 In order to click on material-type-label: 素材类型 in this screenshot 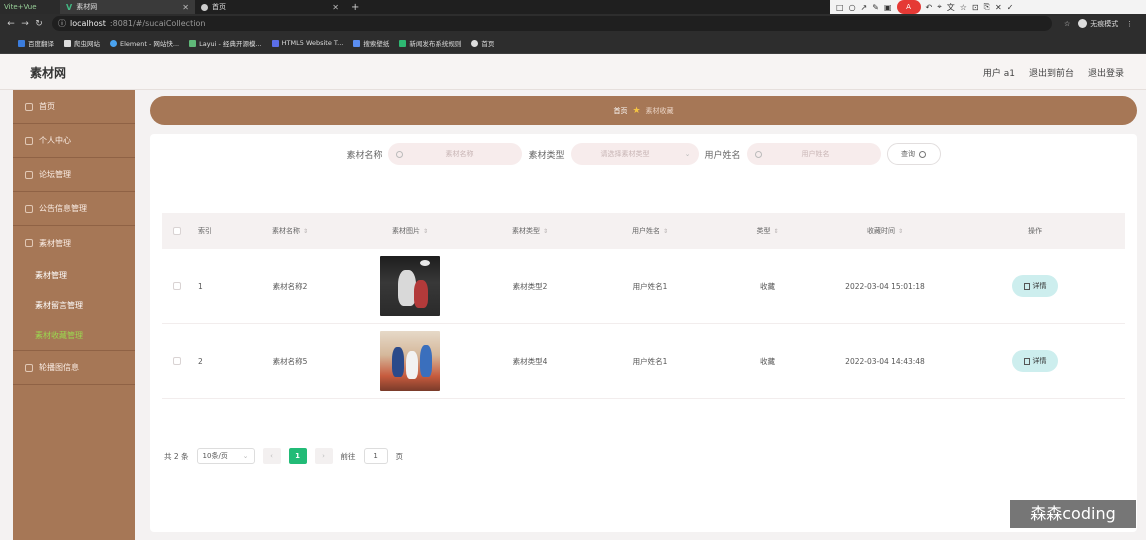, I will do `click(546, 155)`.